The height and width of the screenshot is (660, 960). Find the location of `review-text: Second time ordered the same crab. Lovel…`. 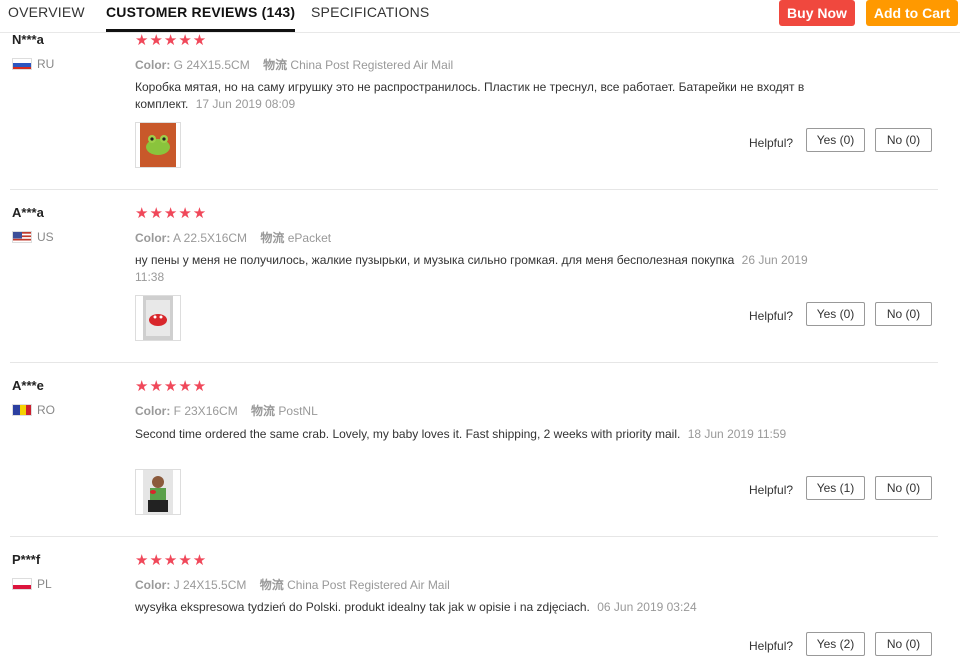

review-text: Second time ordered the same crab. Lovel… is located at coordinates (485, 434).